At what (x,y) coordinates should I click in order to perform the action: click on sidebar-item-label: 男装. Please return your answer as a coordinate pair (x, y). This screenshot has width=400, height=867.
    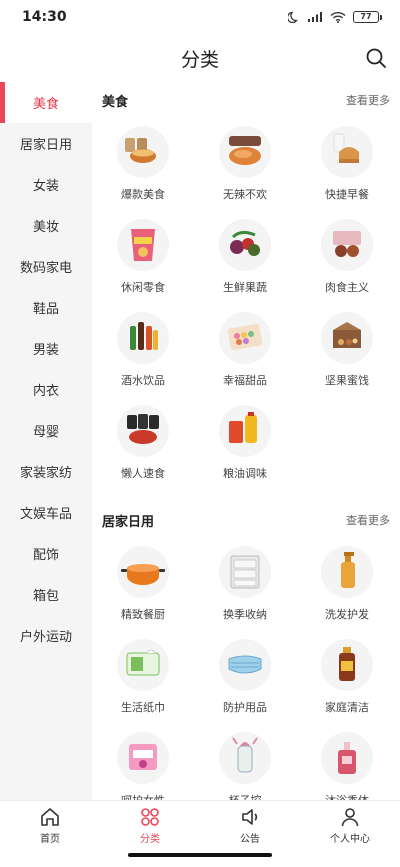
    Looking at the image, I should click on (45, 350).